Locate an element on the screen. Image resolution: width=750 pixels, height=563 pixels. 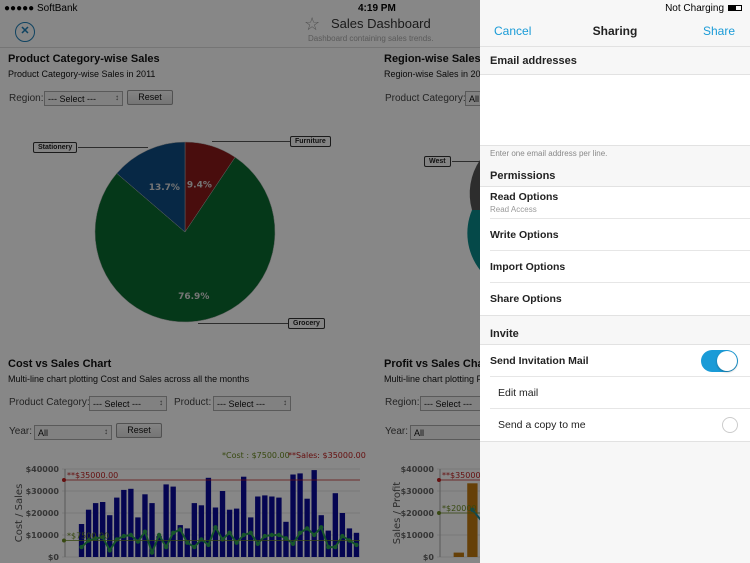
edit-mail-row: Edit mail is located at coordinates (620, 393).